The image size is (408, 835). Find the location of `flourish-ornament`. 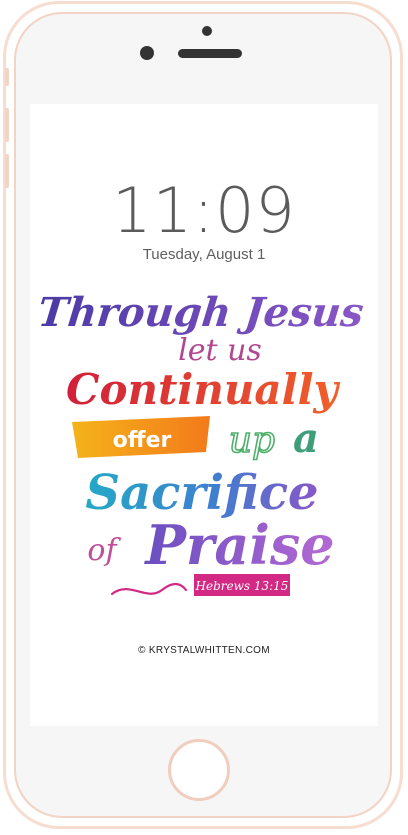

flourish-ornament is located at coordinates (149, 589).